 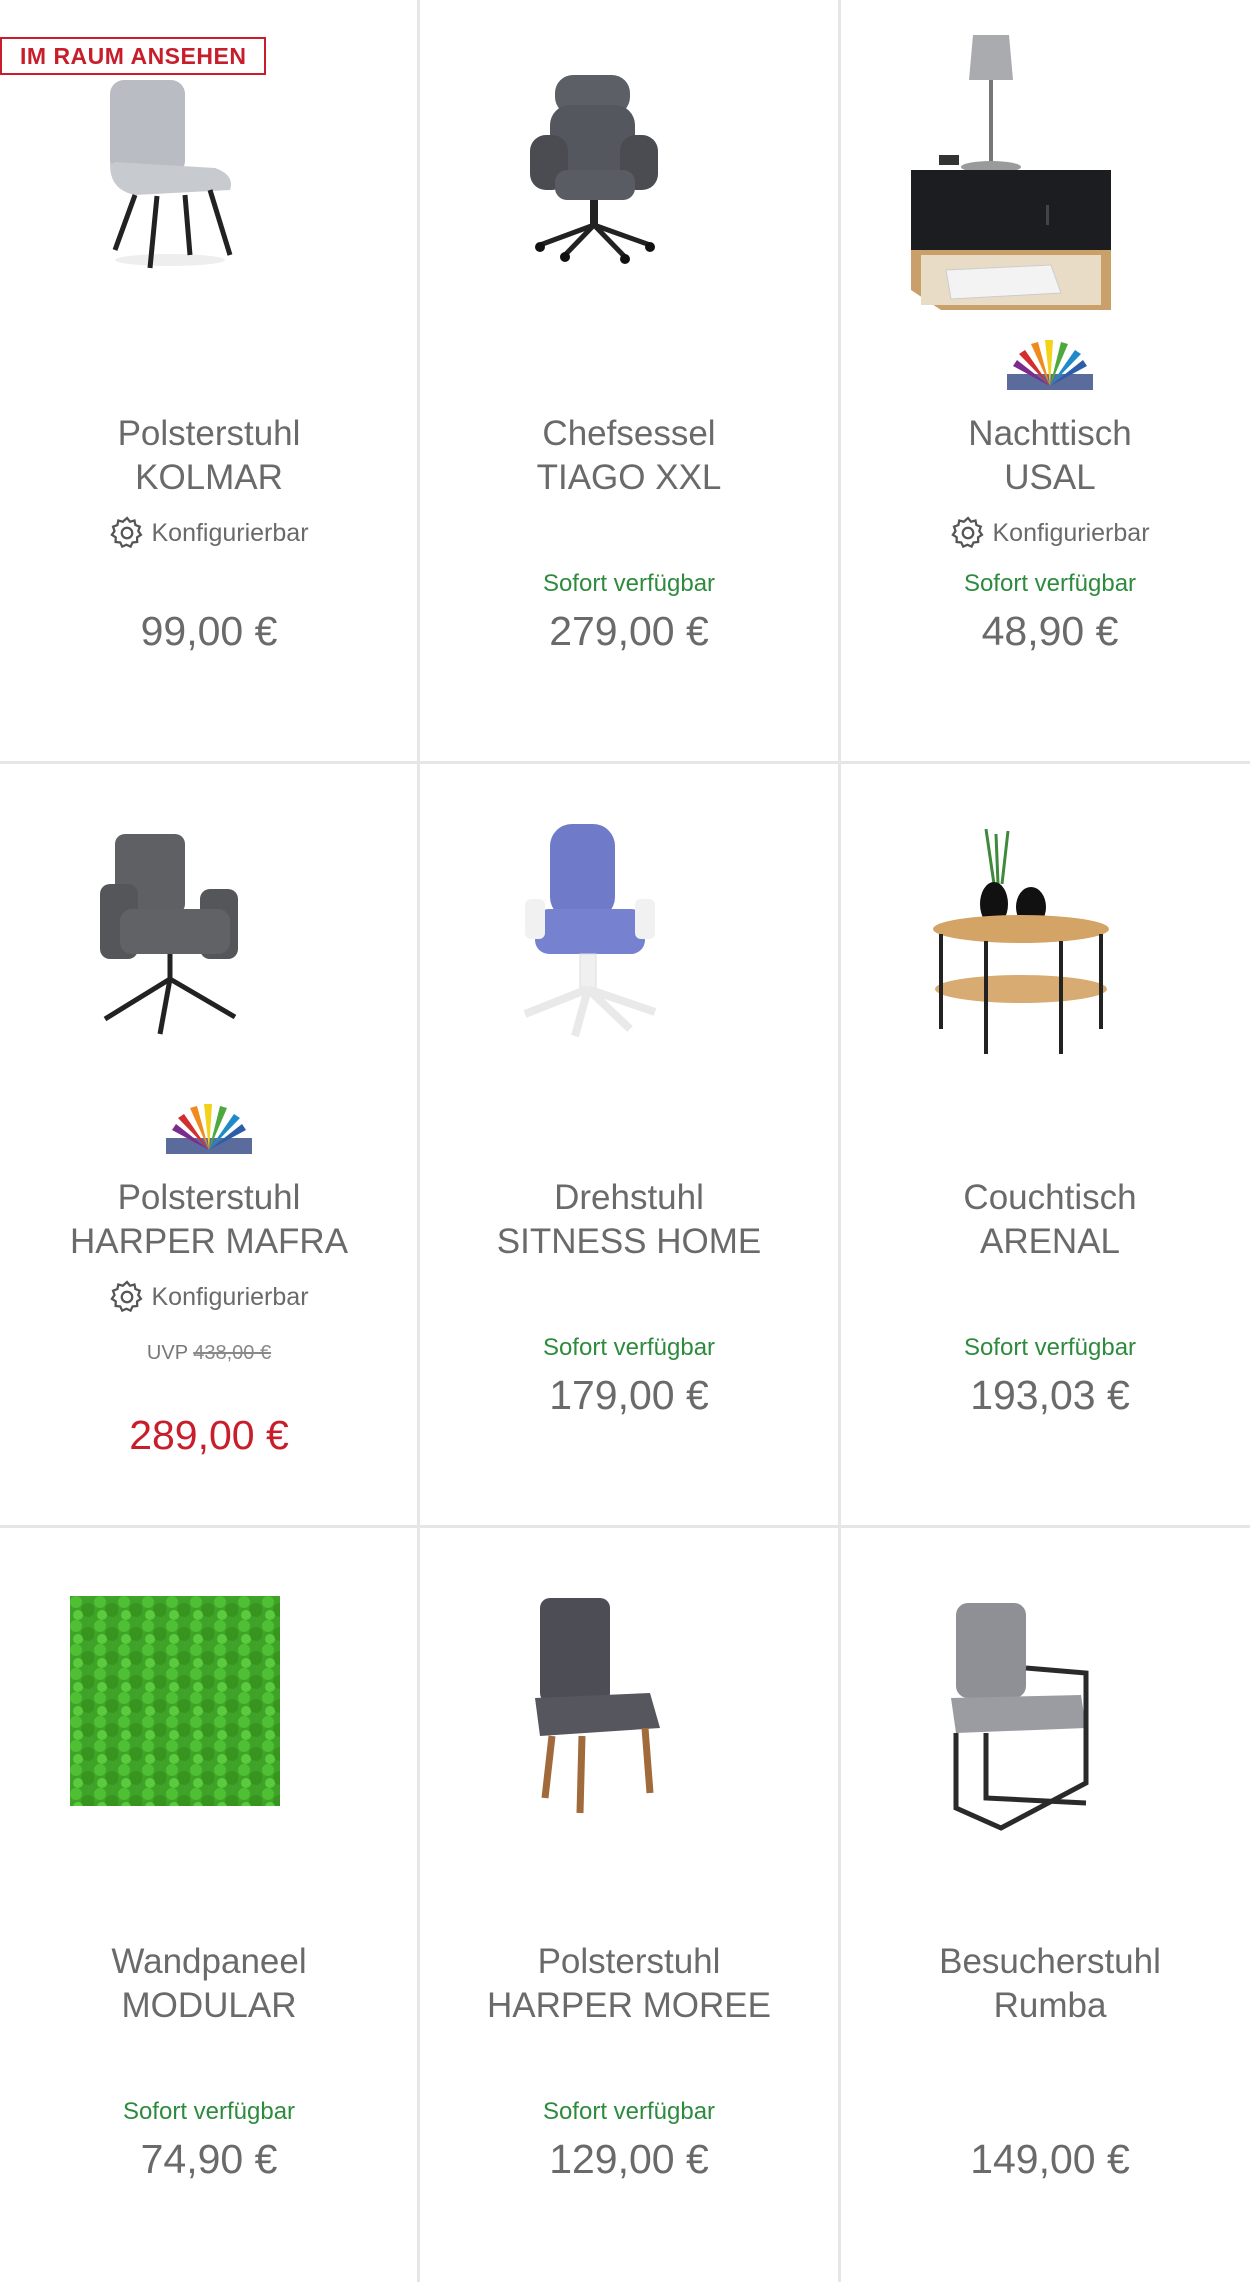 I want to click on product-name: Polsterstuhl KOLMAR, so click(x=209, y=456).